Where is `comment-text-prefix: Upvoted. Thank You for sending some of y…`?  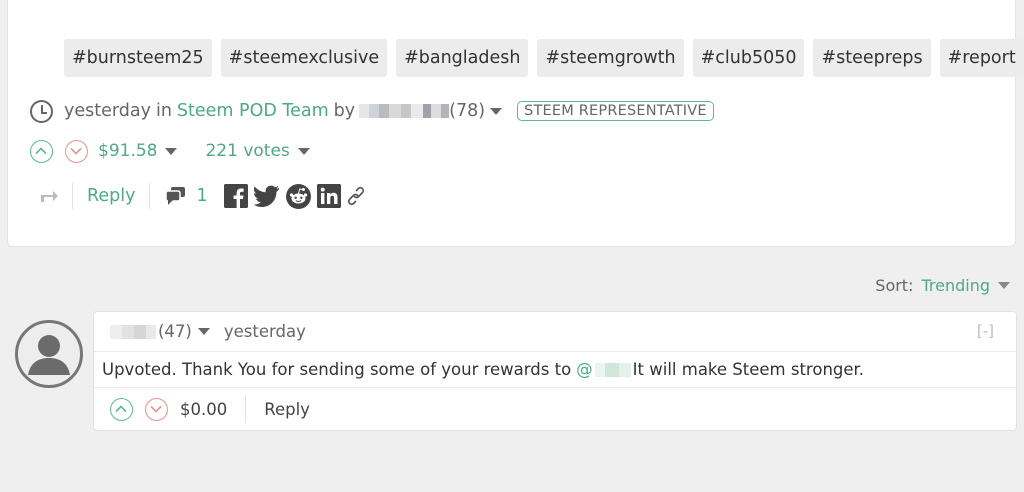 comment-text-prefix: Upvoted. Thank You for sending some of y… is located at coordinates (337, 369).